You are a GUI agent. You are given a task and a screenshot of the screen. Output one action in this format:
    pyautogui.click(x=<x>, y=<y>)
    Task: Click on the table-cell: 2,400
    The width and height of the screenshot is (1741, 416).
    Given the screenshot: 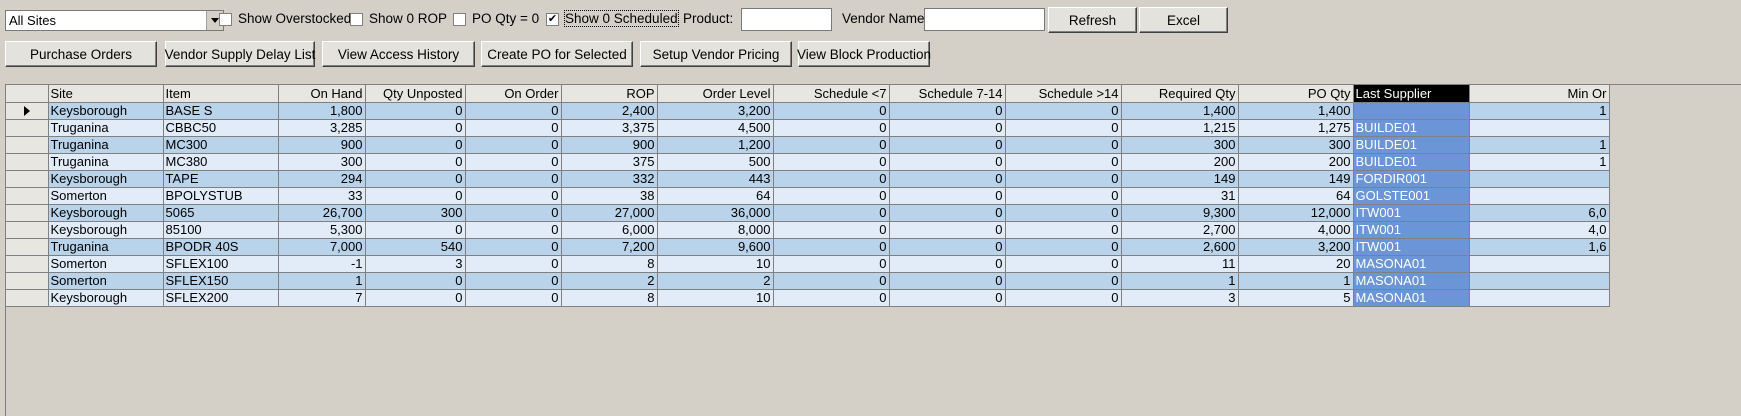 What is the action you would take?
    pyautogui.click(x=609, y=111)
    